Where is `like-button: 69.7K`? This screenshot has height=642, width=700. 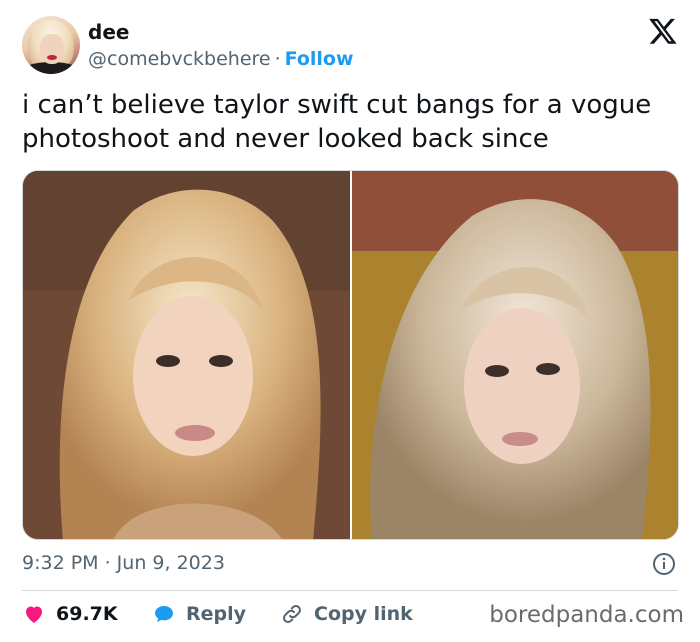 like-button: 69.7K is located at coordinates (70, 614).